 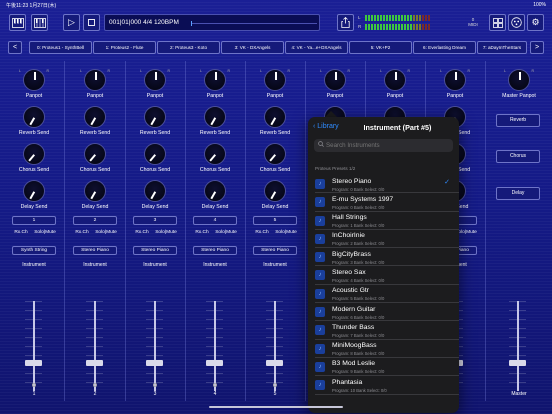 What do you see at coordinates (387, 221) in the screenshot?
I see `instrument-item: ♪ Hall Strings Program: 1 Bank Select: 0/0` at bounding box center [387, 221].